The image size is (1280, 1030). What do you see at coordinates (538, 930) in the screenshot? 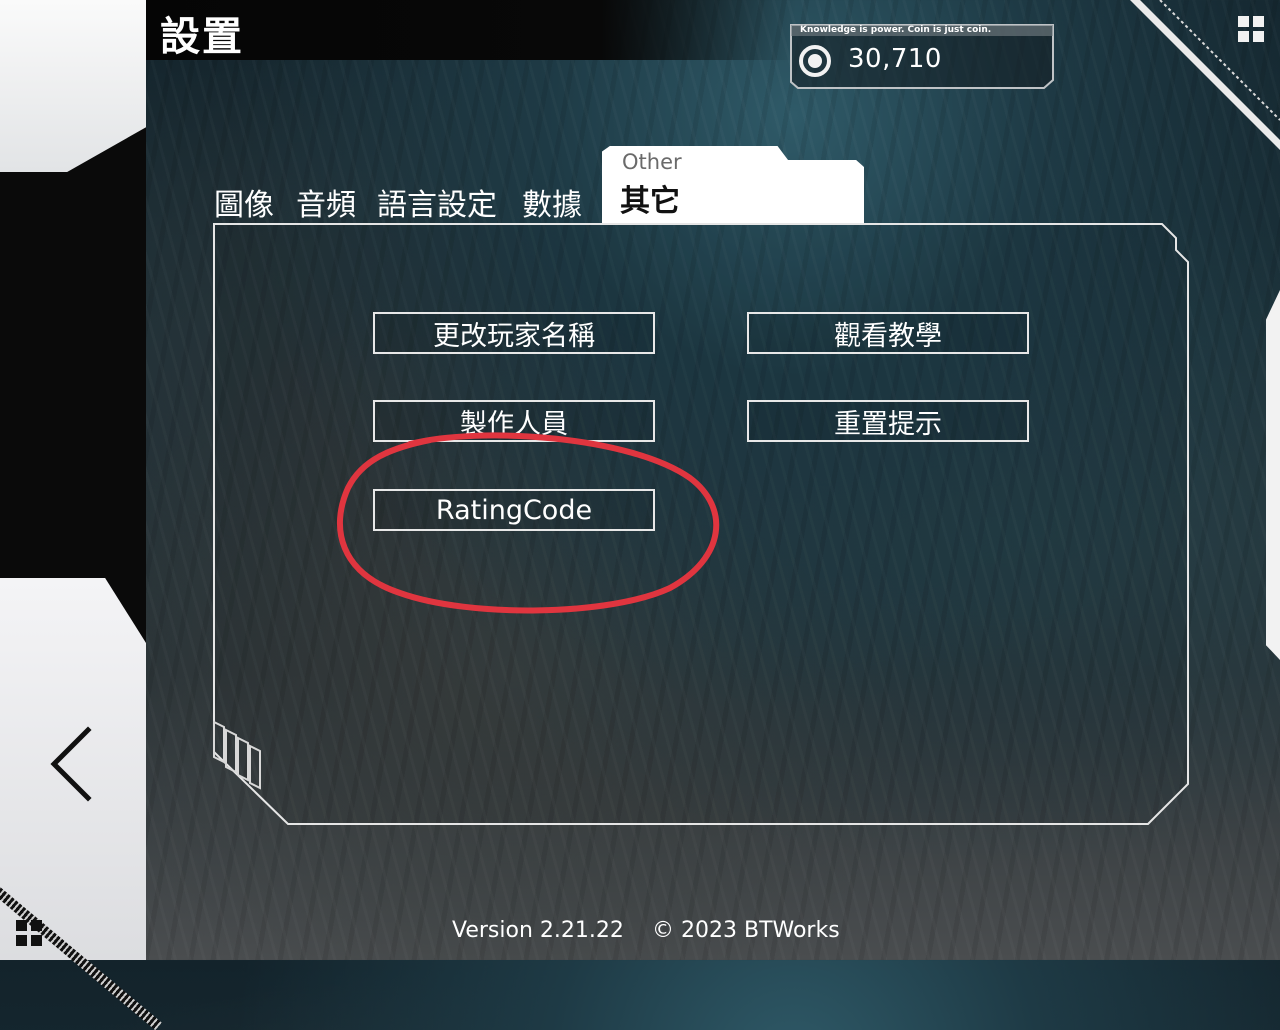
I see `version-label: Version 2.21.22` at bounding box center [538, 930].